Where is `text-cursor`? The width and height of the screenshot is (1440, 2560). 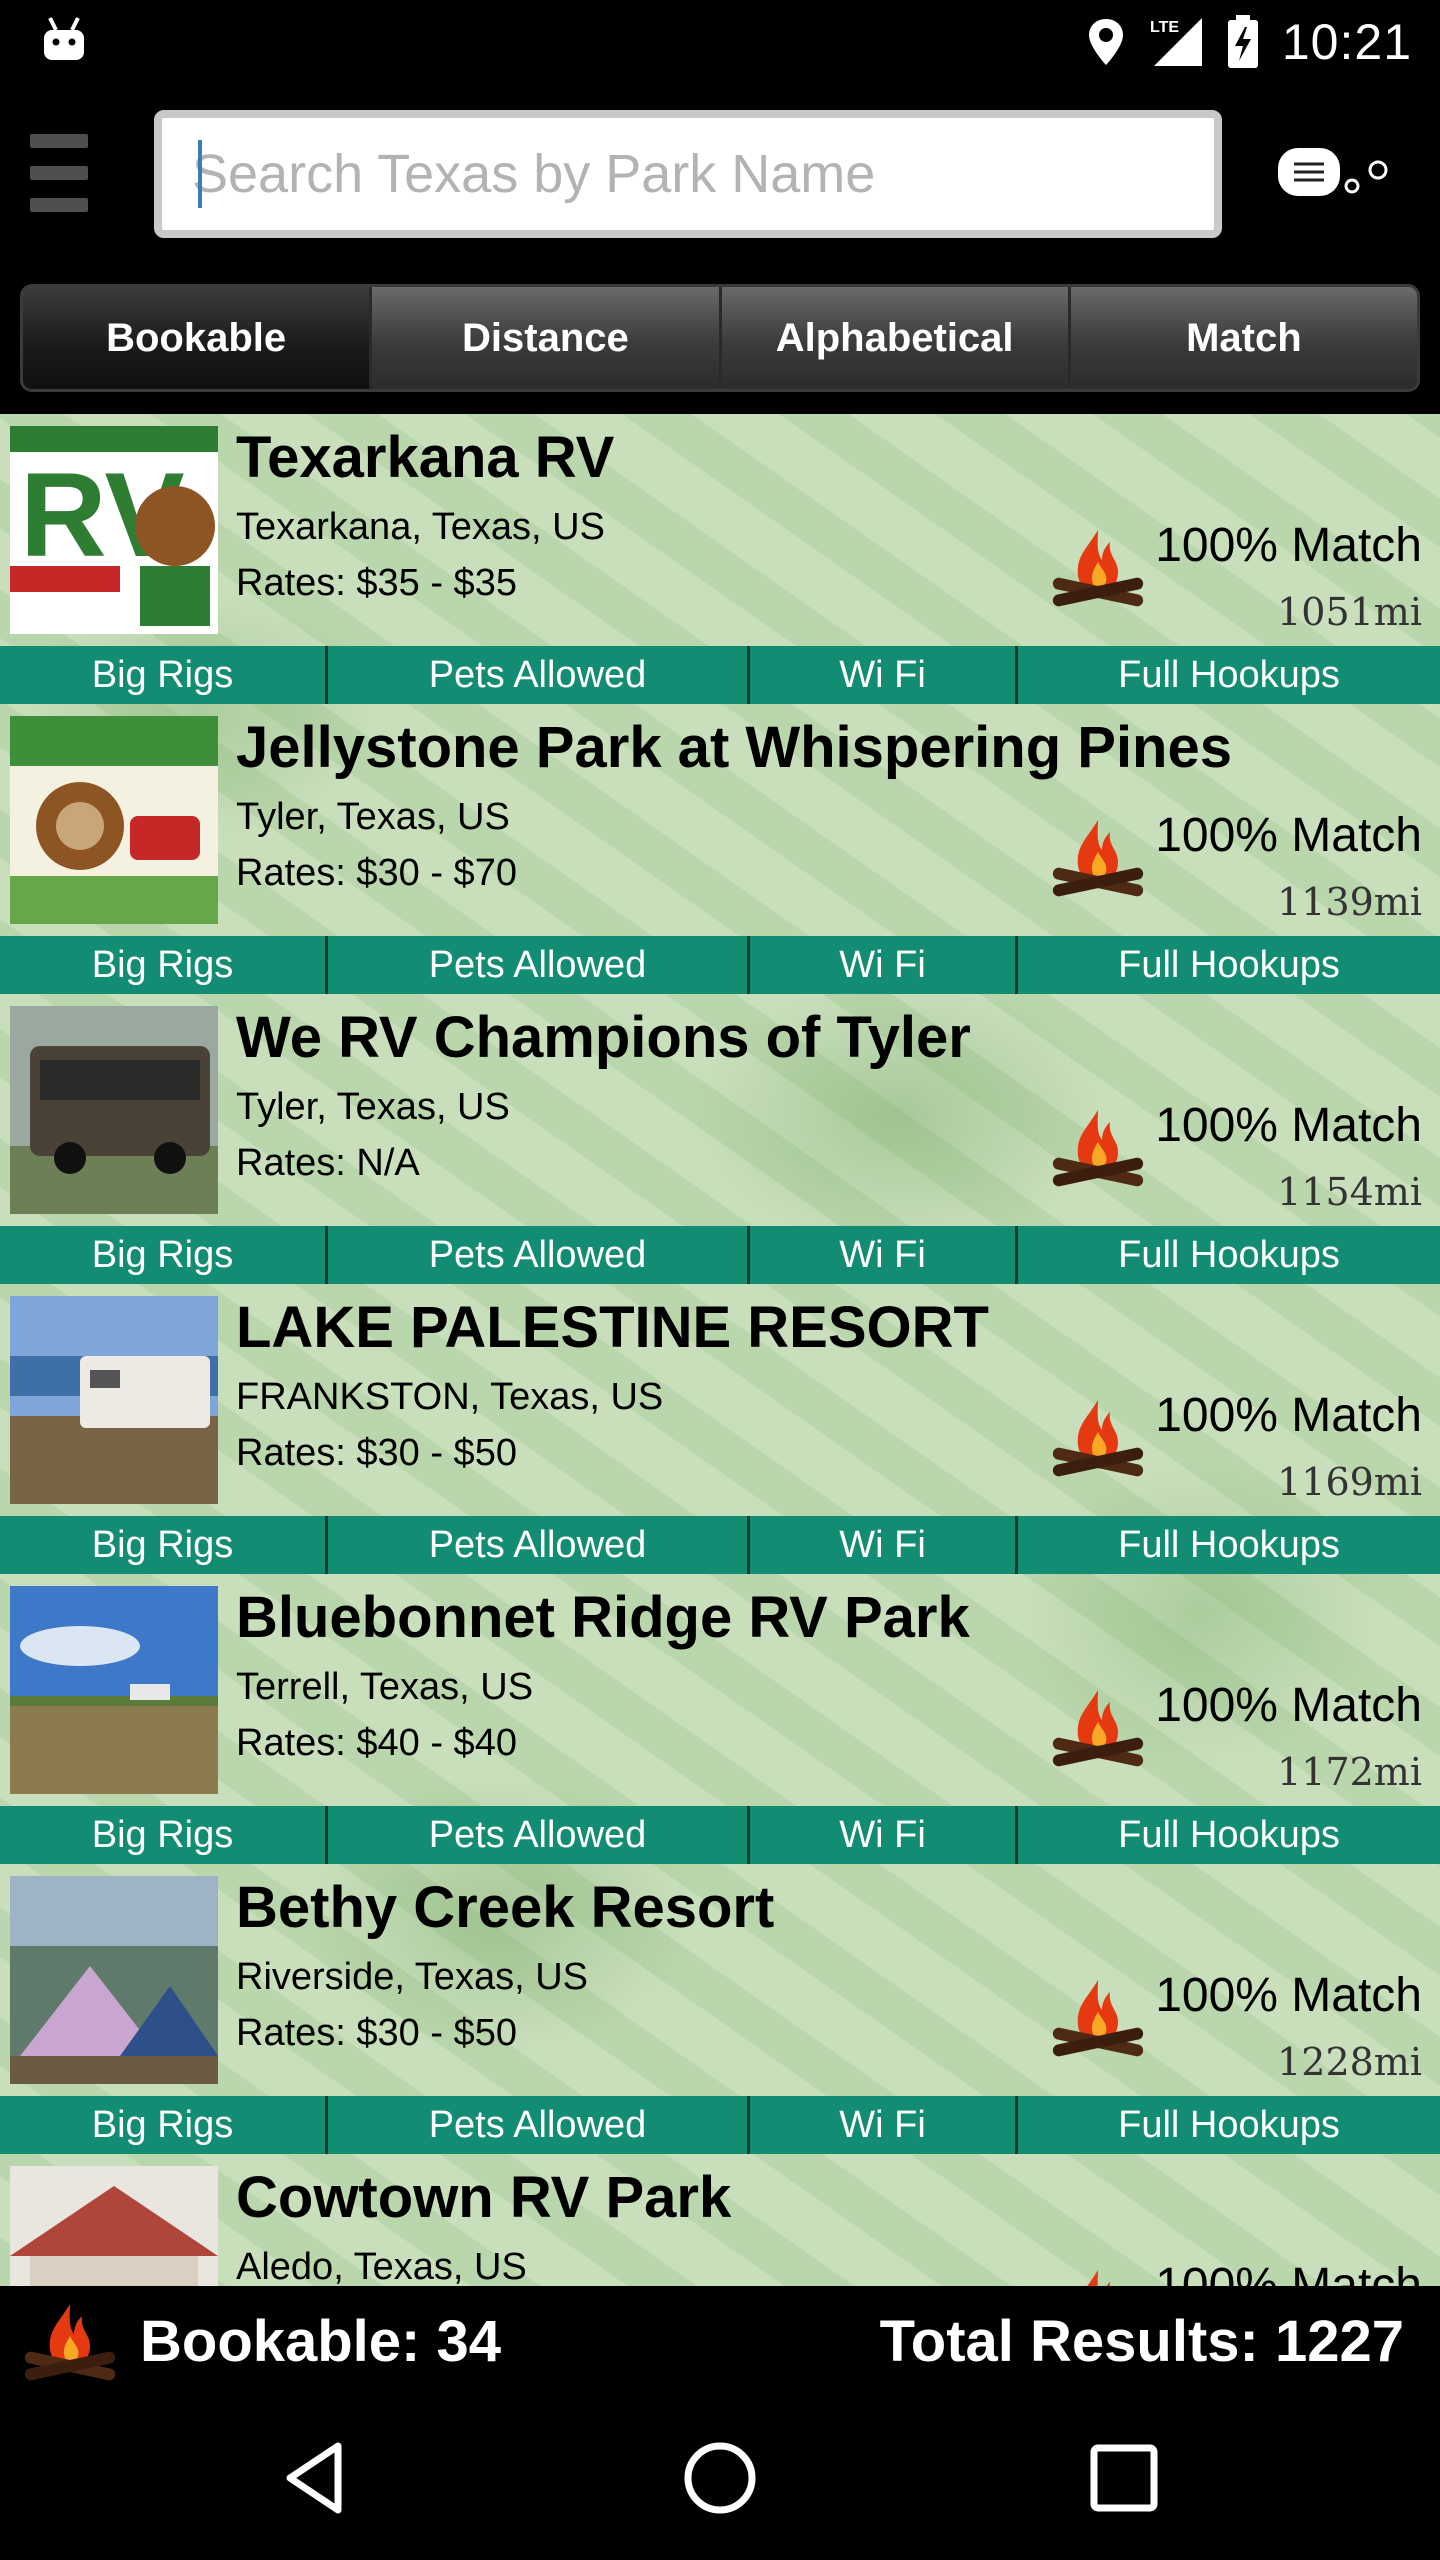 text-cursor is located at coordinates (200, 174).